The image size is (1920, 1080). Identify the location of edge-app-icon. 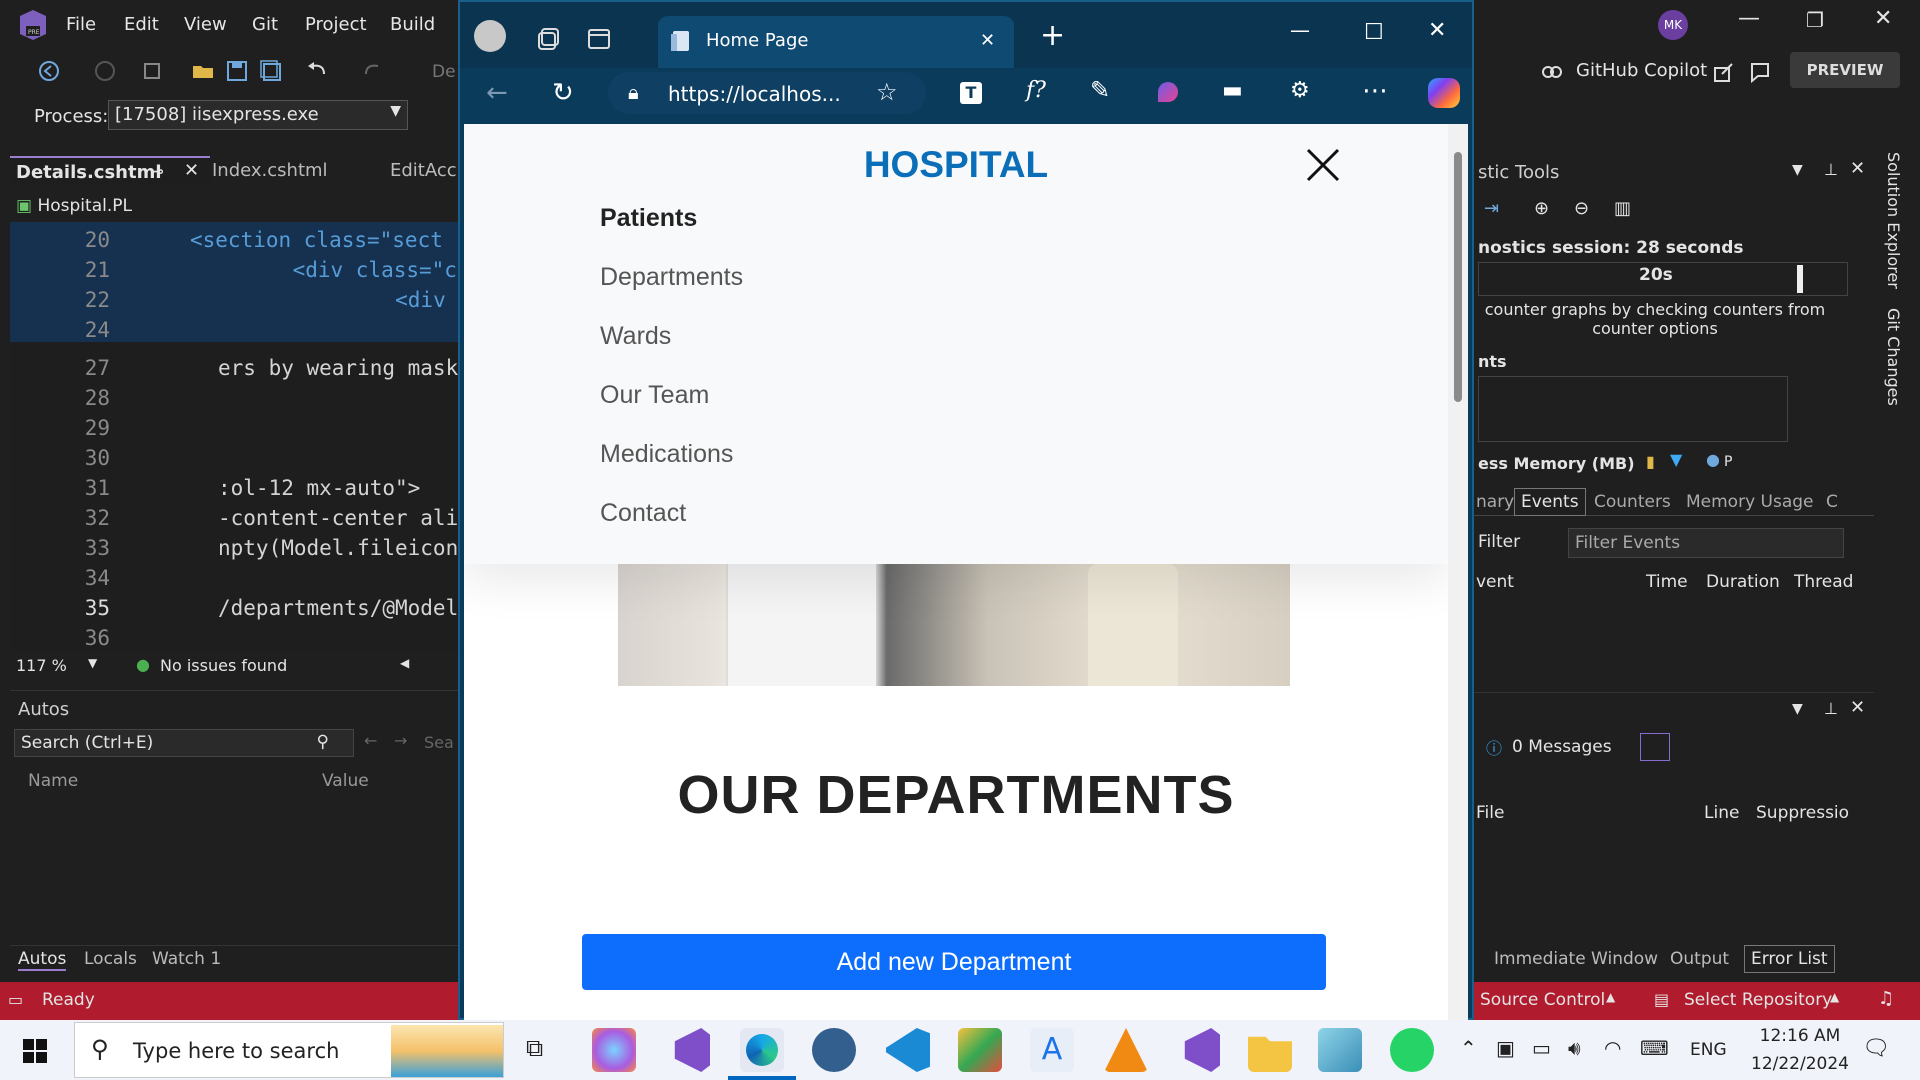
(762, 1050).